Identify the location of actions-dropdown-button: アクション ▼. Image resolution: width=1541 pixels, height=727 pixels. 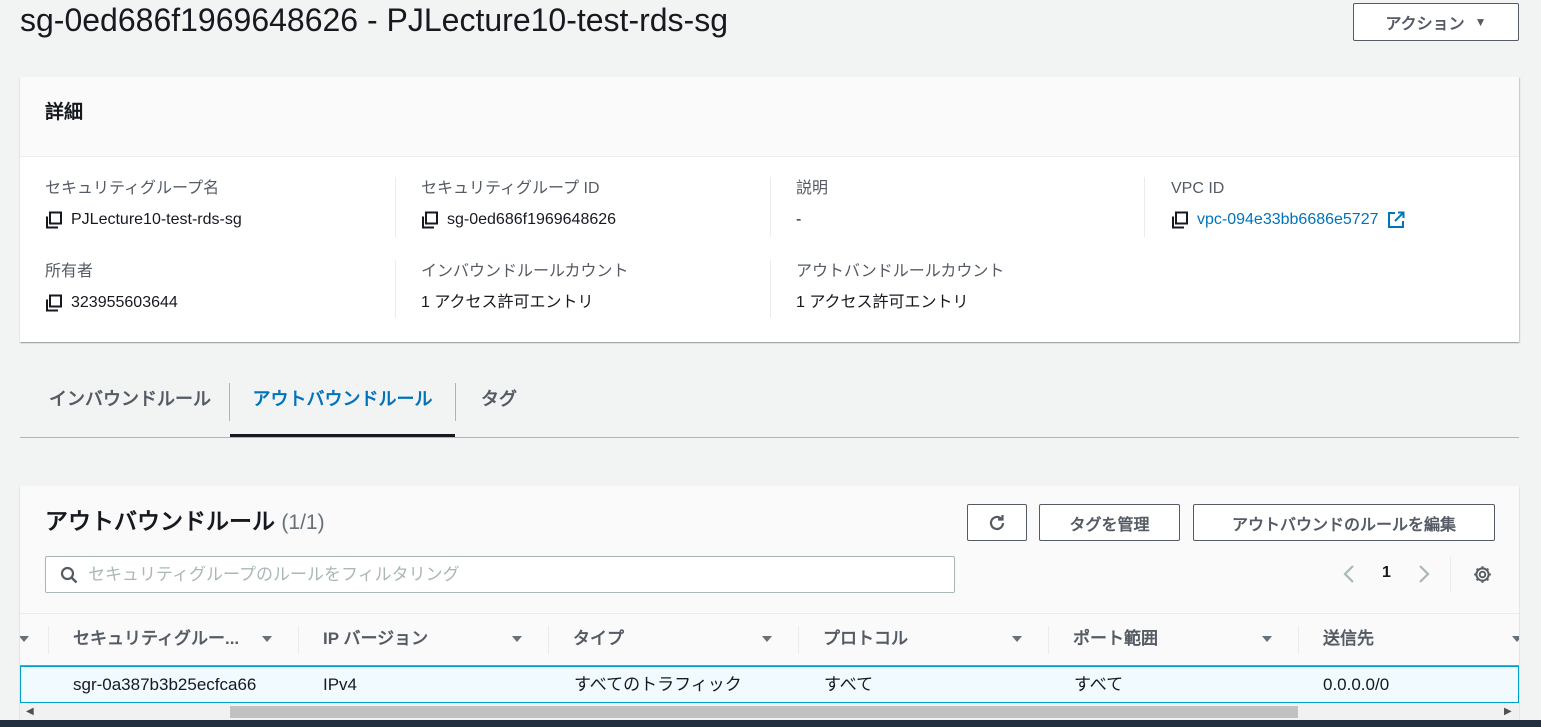
(1436, 22).